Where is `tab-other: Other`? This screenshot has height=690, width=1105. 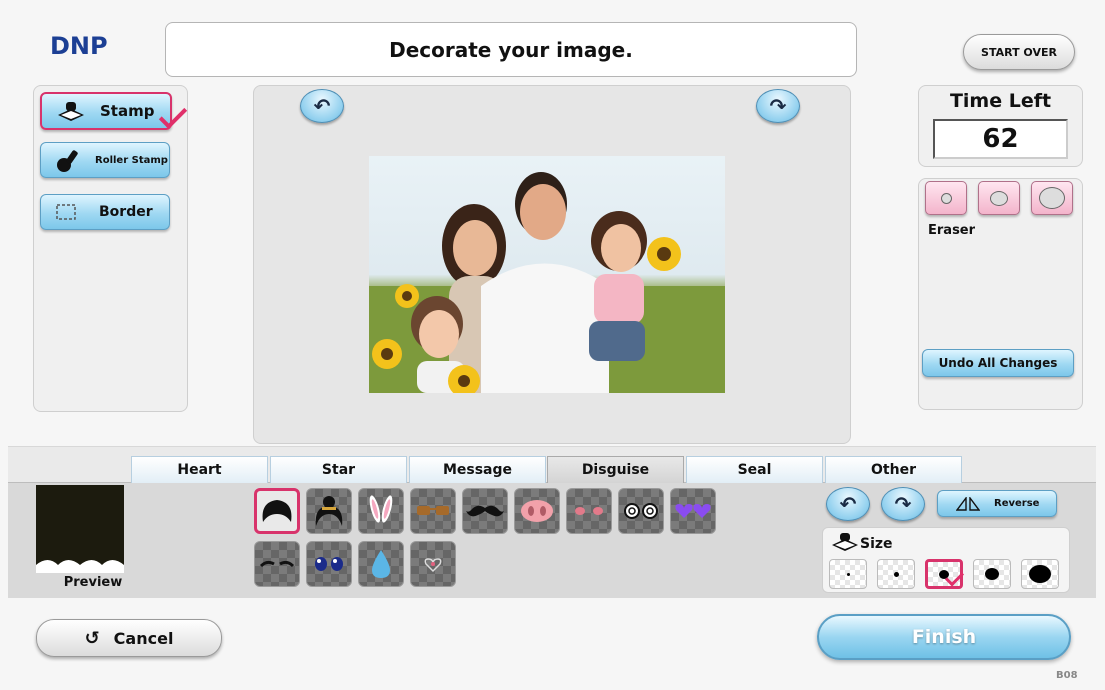
tab-other: Other is located at coordinates (893, 469).